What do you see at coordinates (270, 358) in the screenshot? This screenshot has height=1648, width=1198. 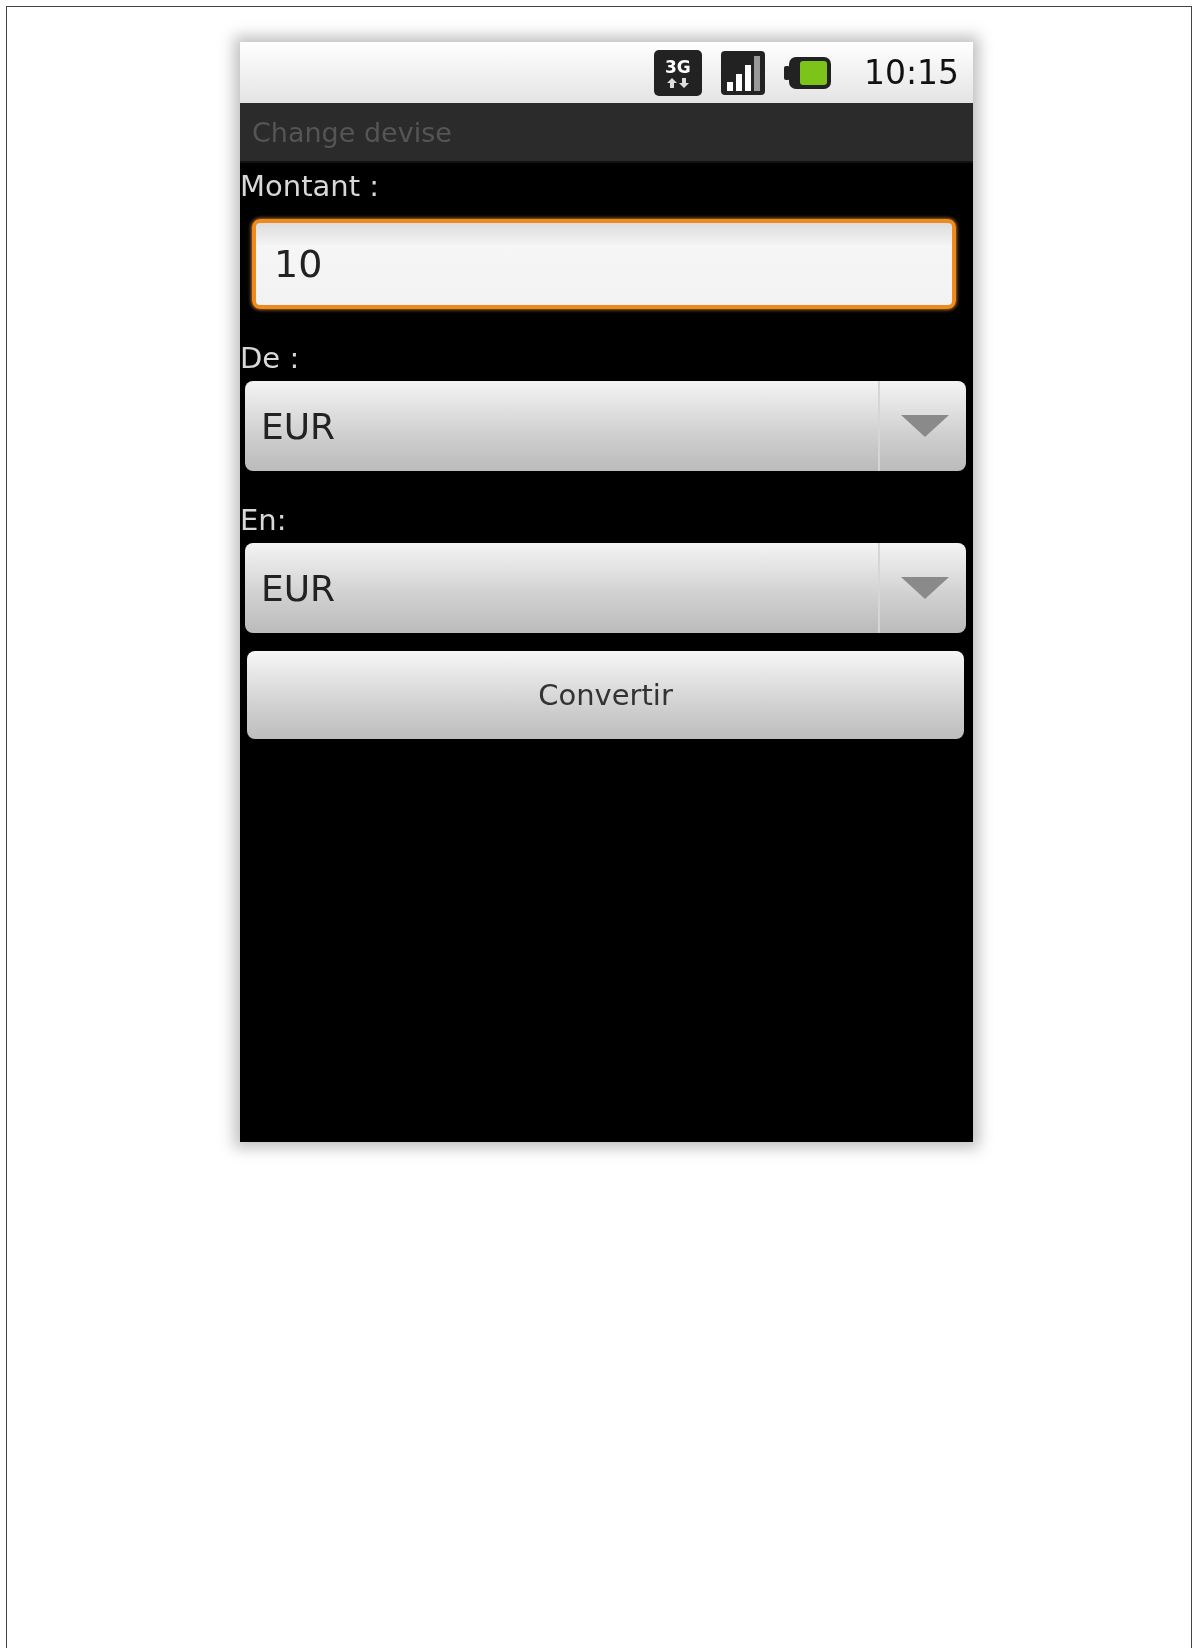 I see `currency-label: De :` at bounding box center [270, 358].